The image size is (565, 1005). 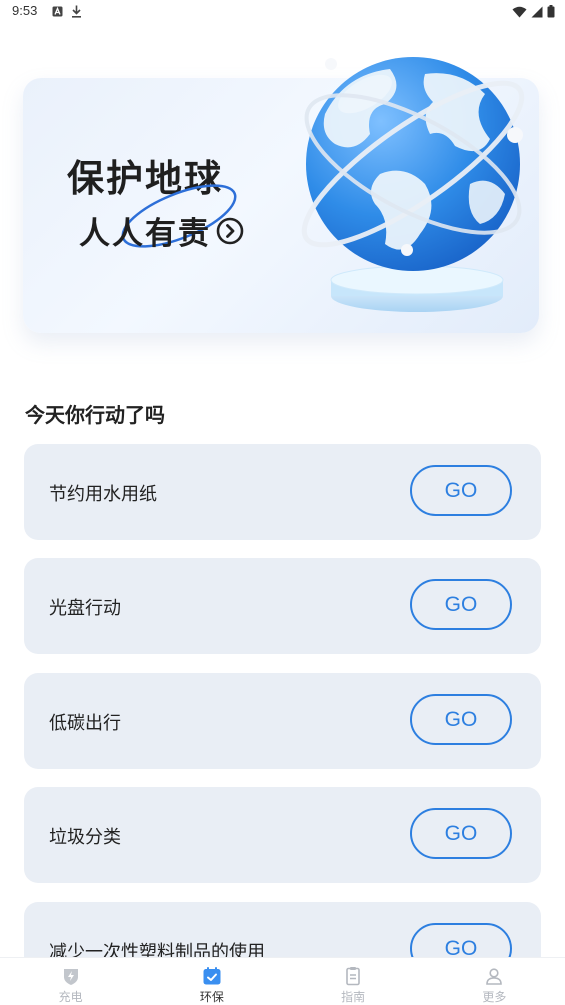 I want to click on download-icon, so click(x=76, y=11).